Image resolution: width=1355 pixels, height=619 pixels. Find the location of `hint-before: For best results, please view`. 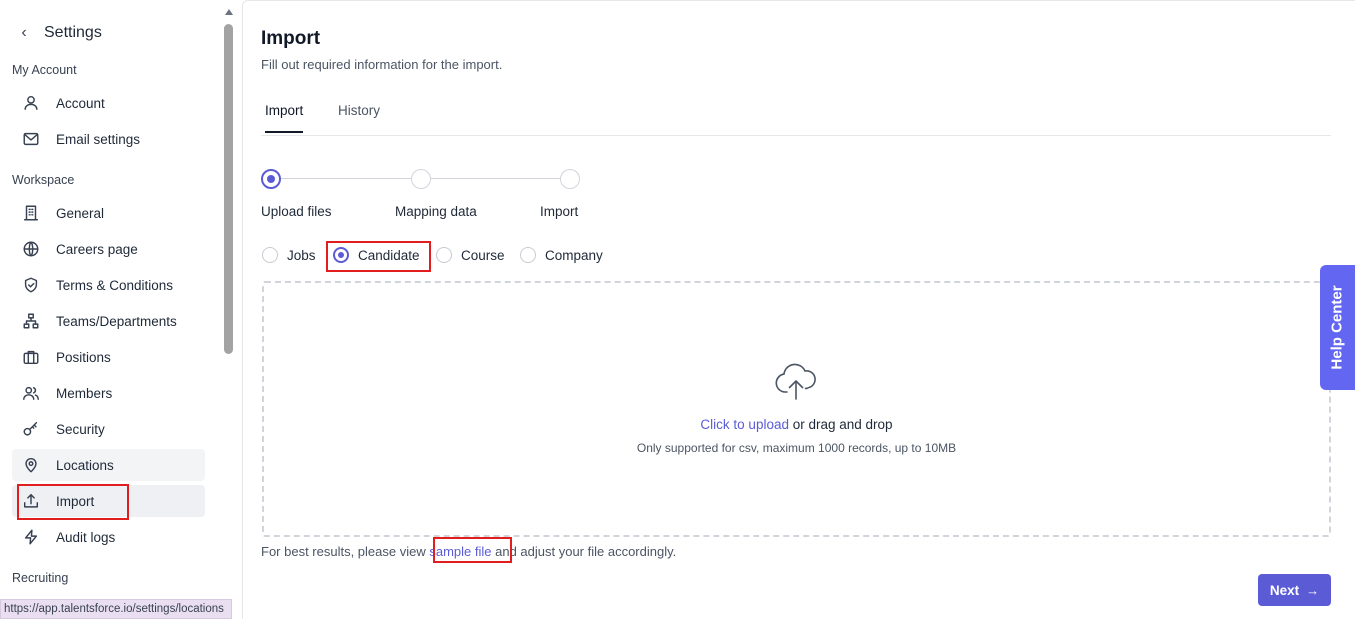

hint-before: For best results, please view is located at coordinates (345, 551).